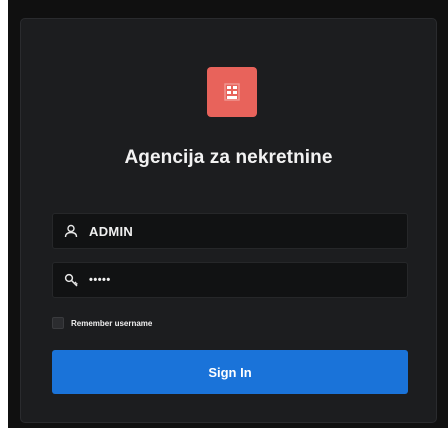 Image resolution: width=448 pixels, height=431 pixels. Describe the element at coordinates (111, 231) in the screenshot. I see `username-value: ADMIN` at that location.